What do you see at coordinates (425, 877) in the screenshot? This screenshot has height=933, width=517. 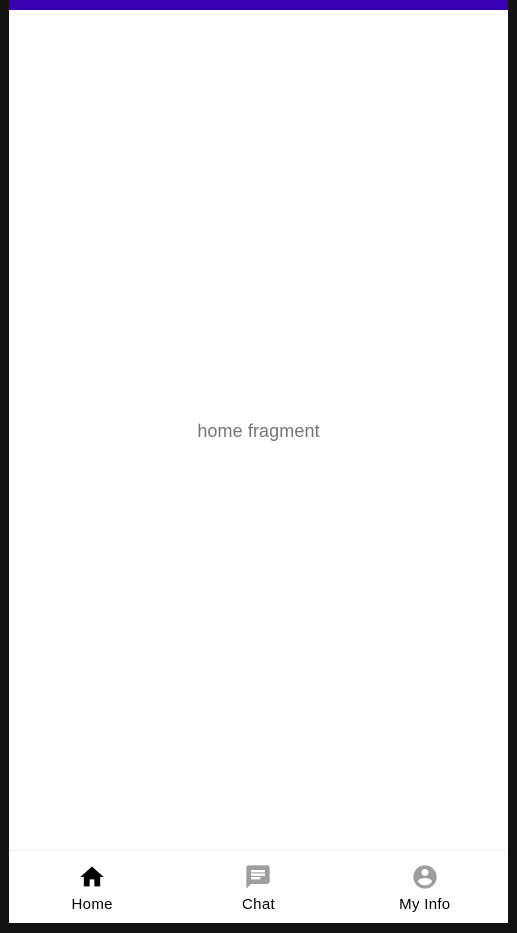 I see `account-icon` at bounding box center [425, 877].